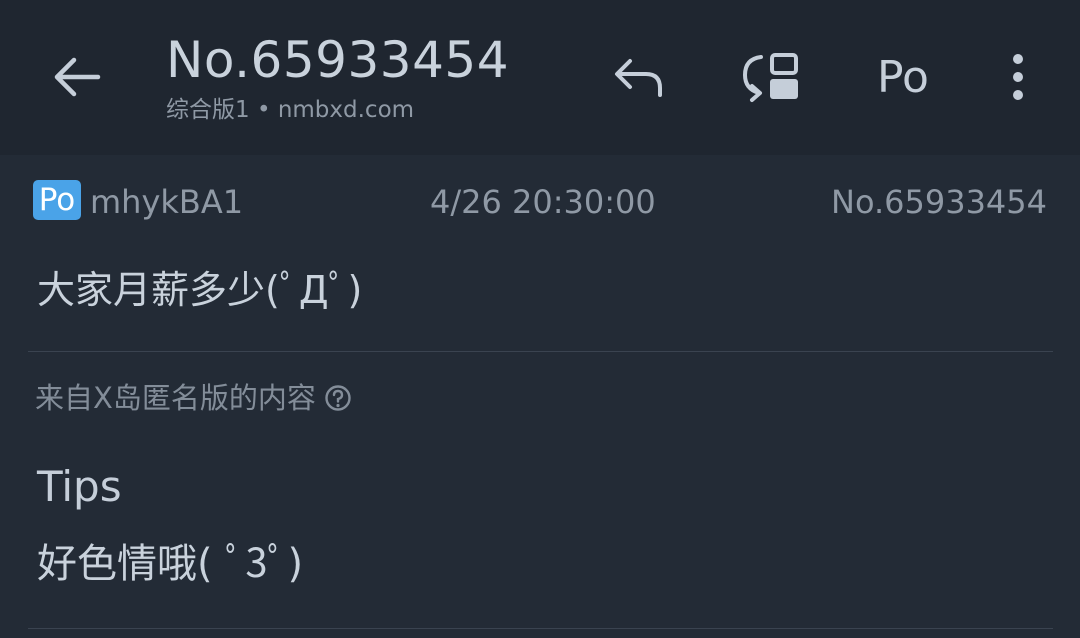 Image resolution: width=1080 pixels, height=638 pixels. I want to click on back-button, so click(77, 77).